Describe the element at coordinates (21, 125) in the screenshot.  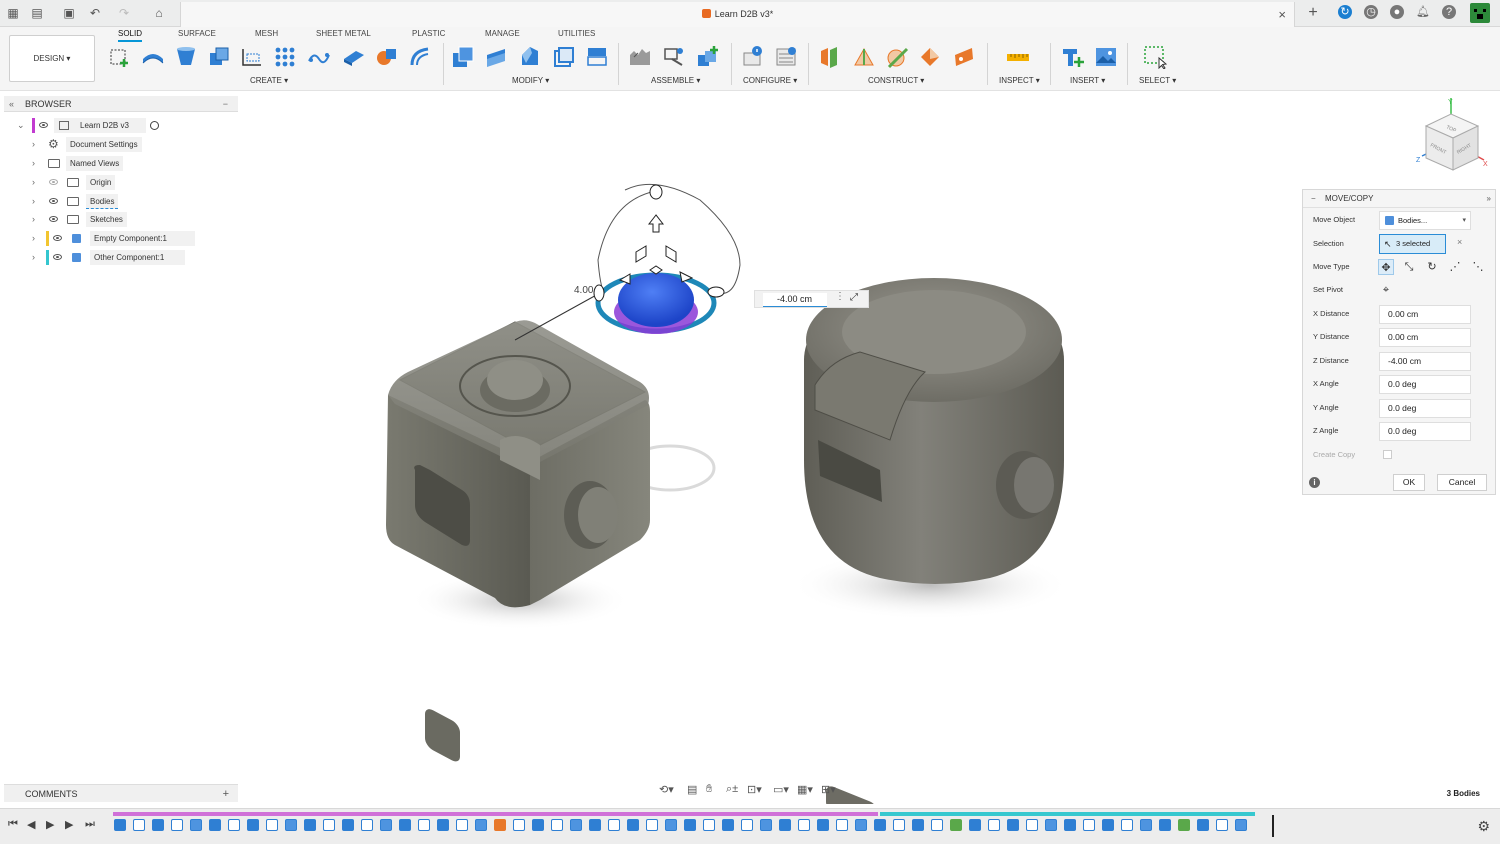
I see `chevron-down-icon: ⌄` at that location.